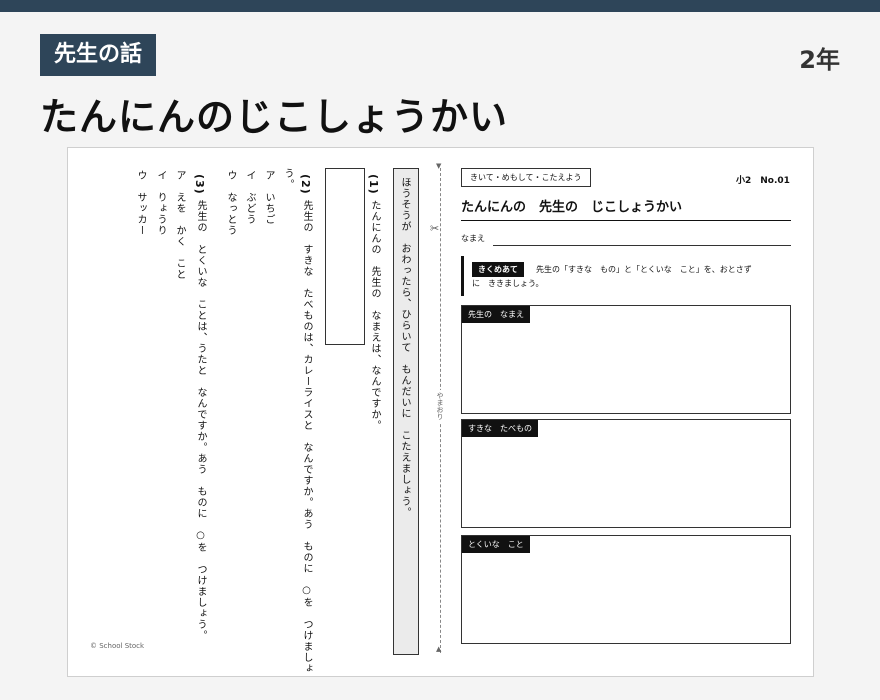 This screenshot has width=880, height=700. I want to click on memo-box-label: すきな たべもの, so click(500, 428).